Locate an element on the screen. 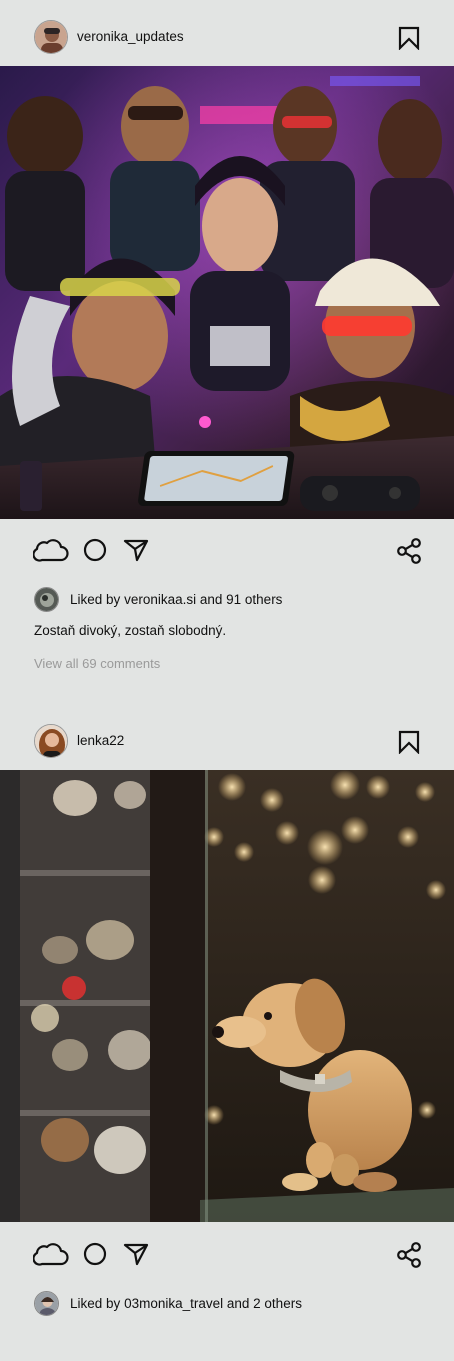 Image resolution: width=454 pixels, height=1361 pixels. post-username: veronika_updates is located at coordinates (130, 36).